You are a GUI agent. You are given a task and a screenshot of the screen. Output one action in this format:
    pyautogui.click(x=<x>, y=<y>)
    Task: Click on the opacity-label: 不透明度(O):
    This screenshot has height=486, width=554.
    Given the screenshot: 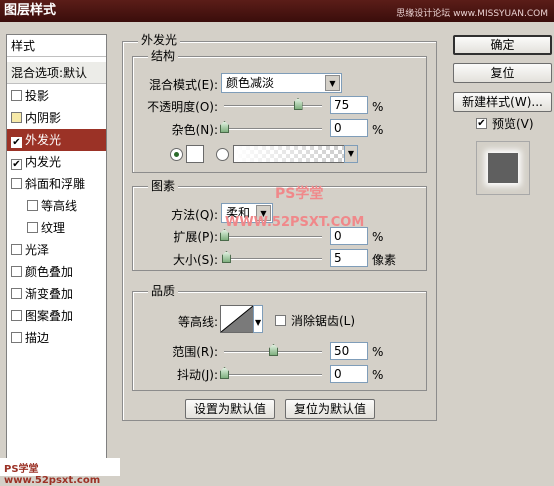 What is the action you would take?
    pyautogui.click(x=182, y=107)
    